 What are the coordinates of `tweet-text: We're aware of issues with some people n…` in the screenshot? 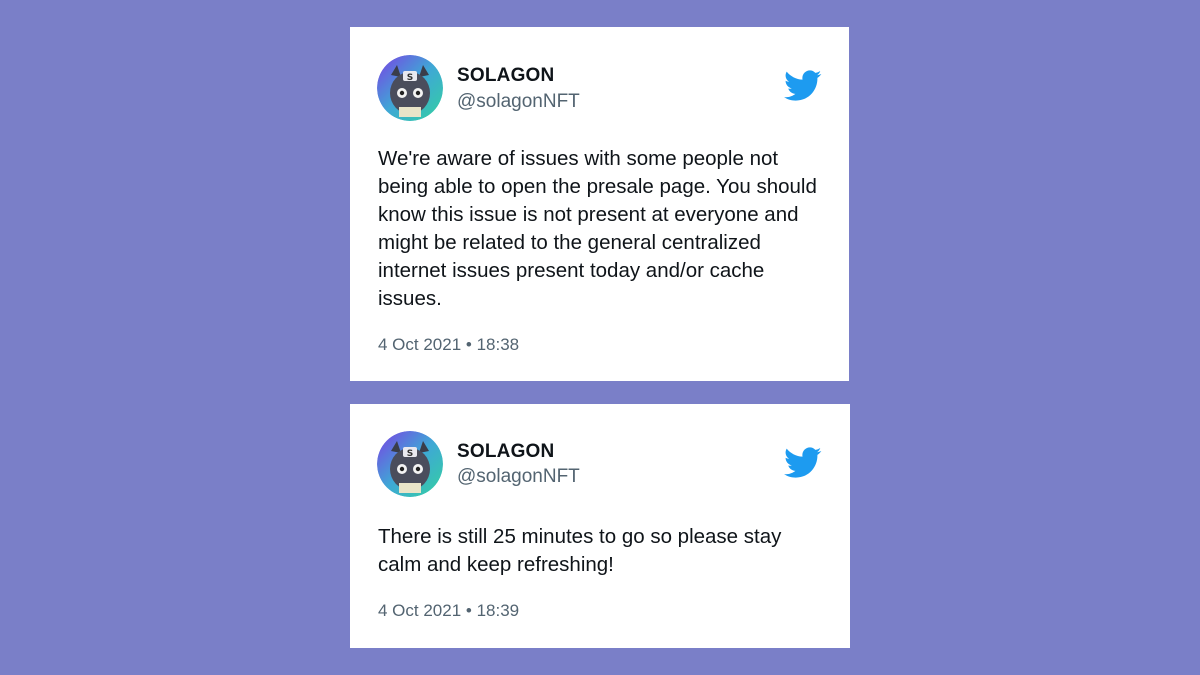 It's located at (597, 228).